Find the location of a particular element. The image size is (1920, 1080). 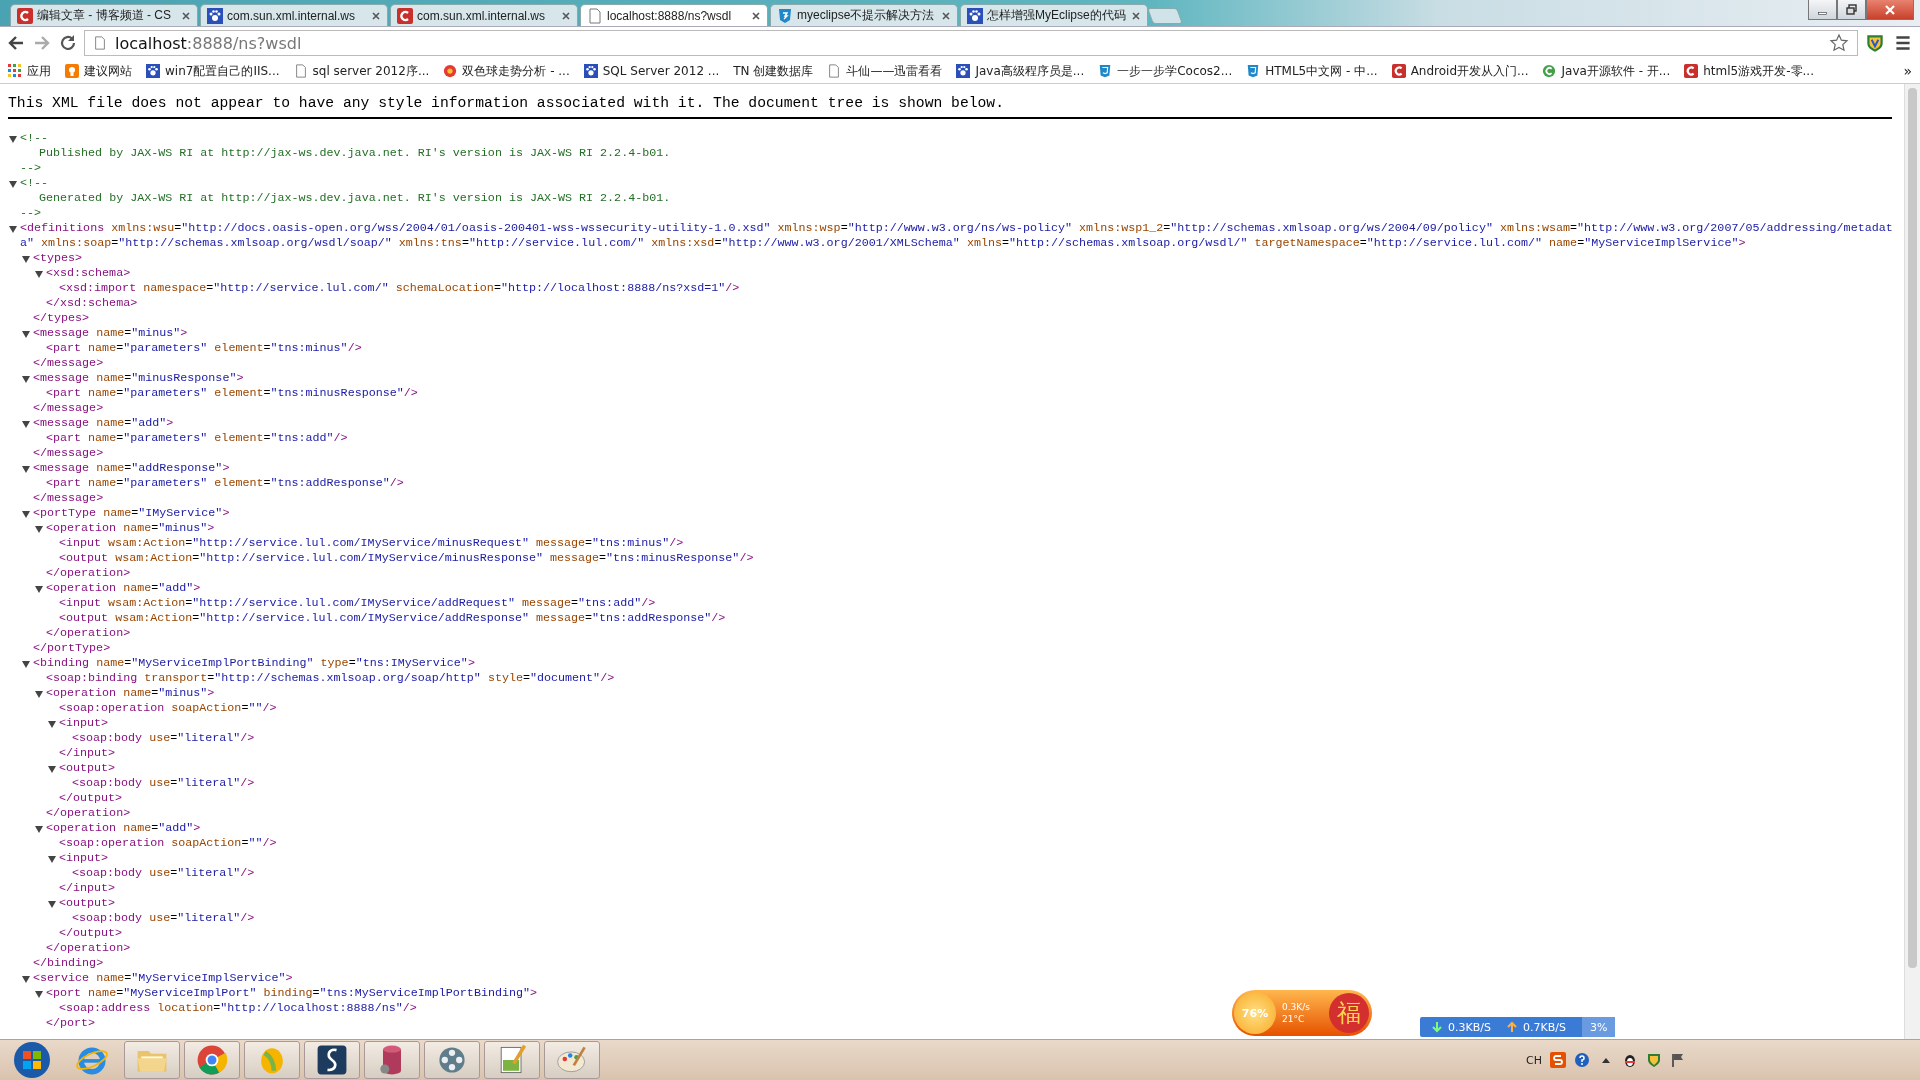

xml-tag-line: <input wsam:Action="http://service.lul.com/IMyService/addRequest" message="tns:add"/> is located at coordinates (357, 603).